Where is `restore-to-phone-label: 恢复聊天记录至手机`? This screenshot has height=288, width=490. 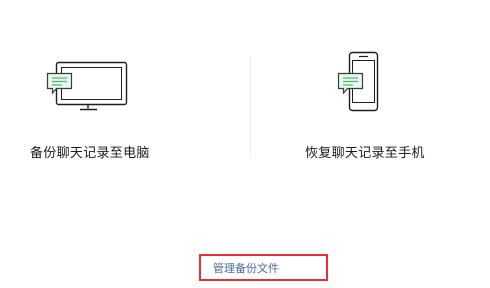 restore-to-phone-label: 恢复聊天记录至手机 is located at coordinates (365, 153).